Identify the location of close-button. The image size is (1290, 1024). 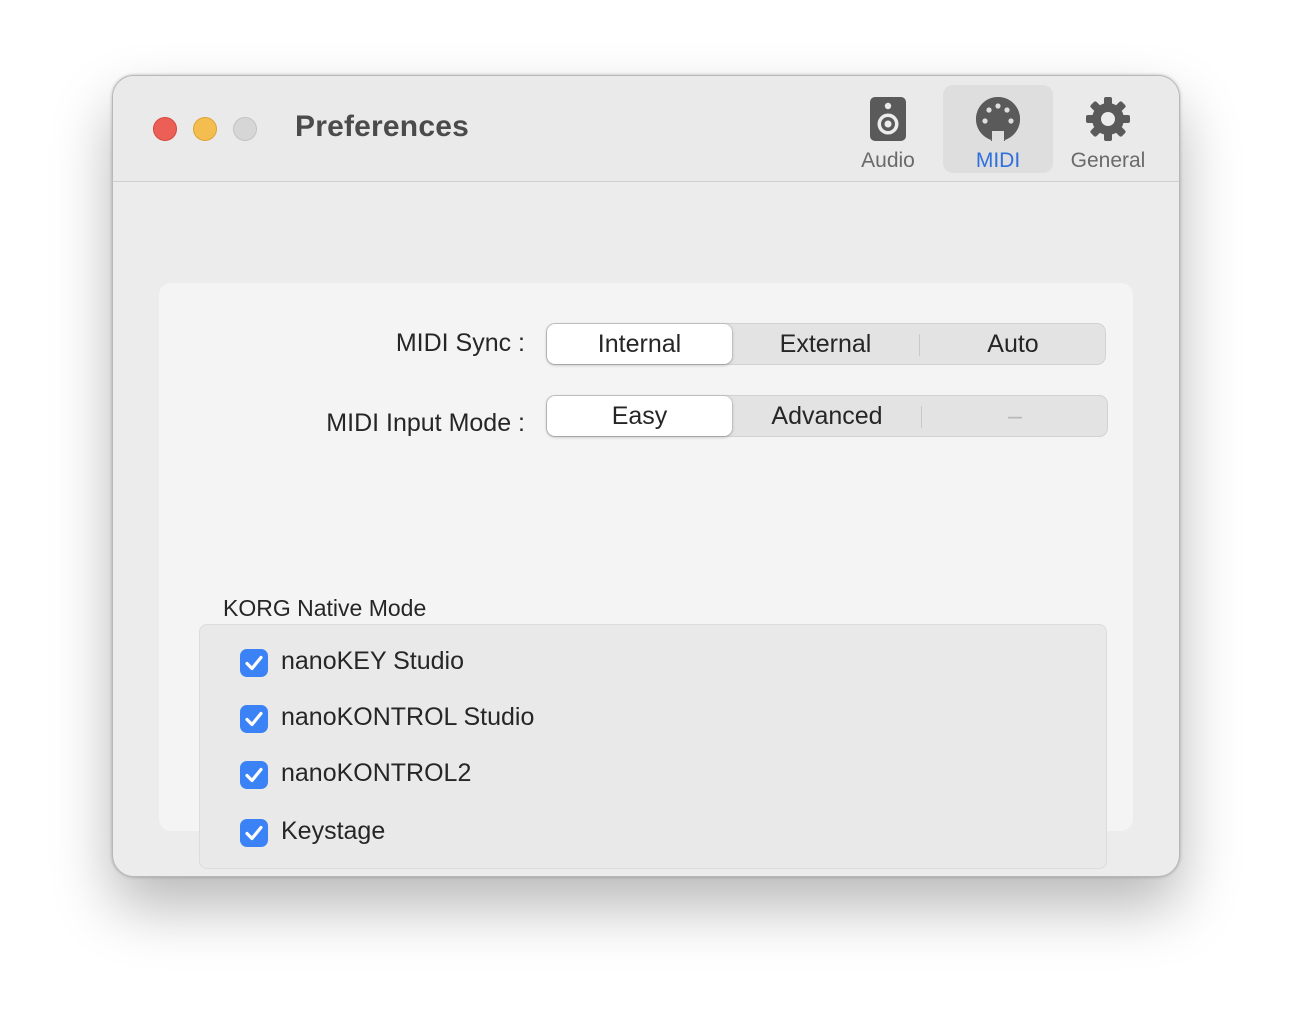
(165, 129).